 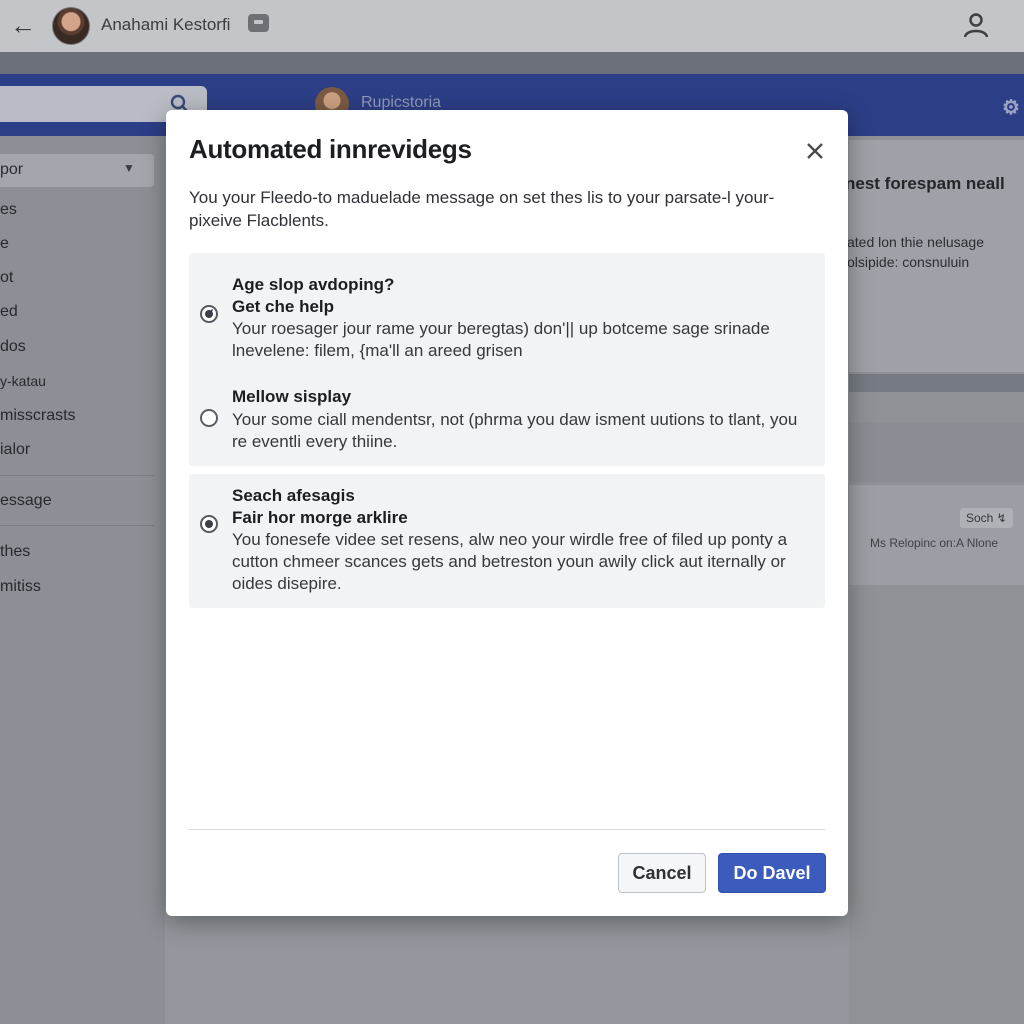 What do you see at coordinates (320, 517) in the screenshot?
I see `option-subtitle: Fair hor morge arklire` at bounding box center [320, 517].